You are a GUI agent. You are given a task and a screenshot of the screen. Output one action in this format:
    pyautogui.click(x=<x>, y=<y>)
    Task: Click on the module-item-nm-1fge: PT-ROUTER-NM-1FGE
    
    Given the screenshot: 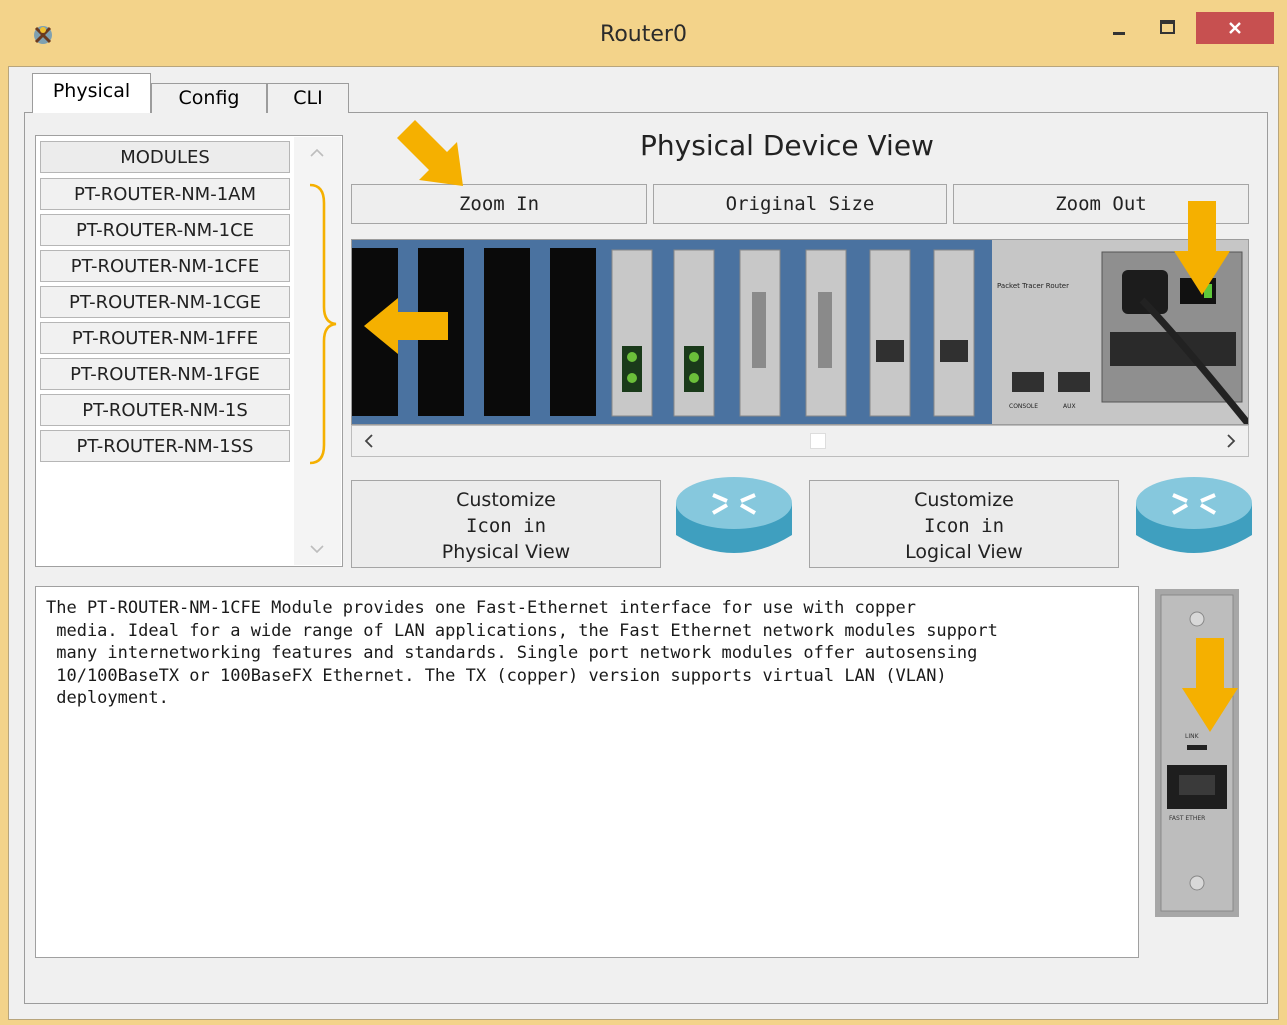 What is the action you would take?
    pyautogui.click(x=165, y=374)
    